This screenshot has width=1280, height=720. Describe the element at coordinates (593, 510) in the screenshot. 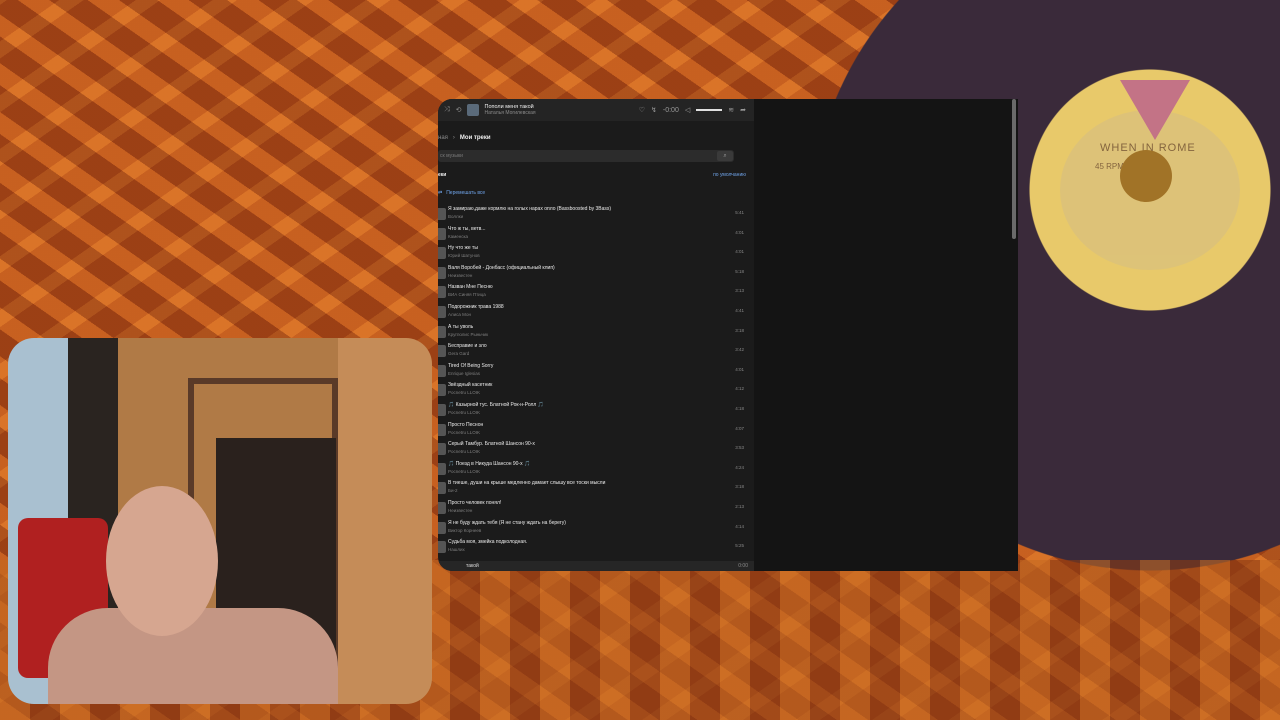

I see `track-row: Просто человек понял! Неизвестен 2:13` at that location.